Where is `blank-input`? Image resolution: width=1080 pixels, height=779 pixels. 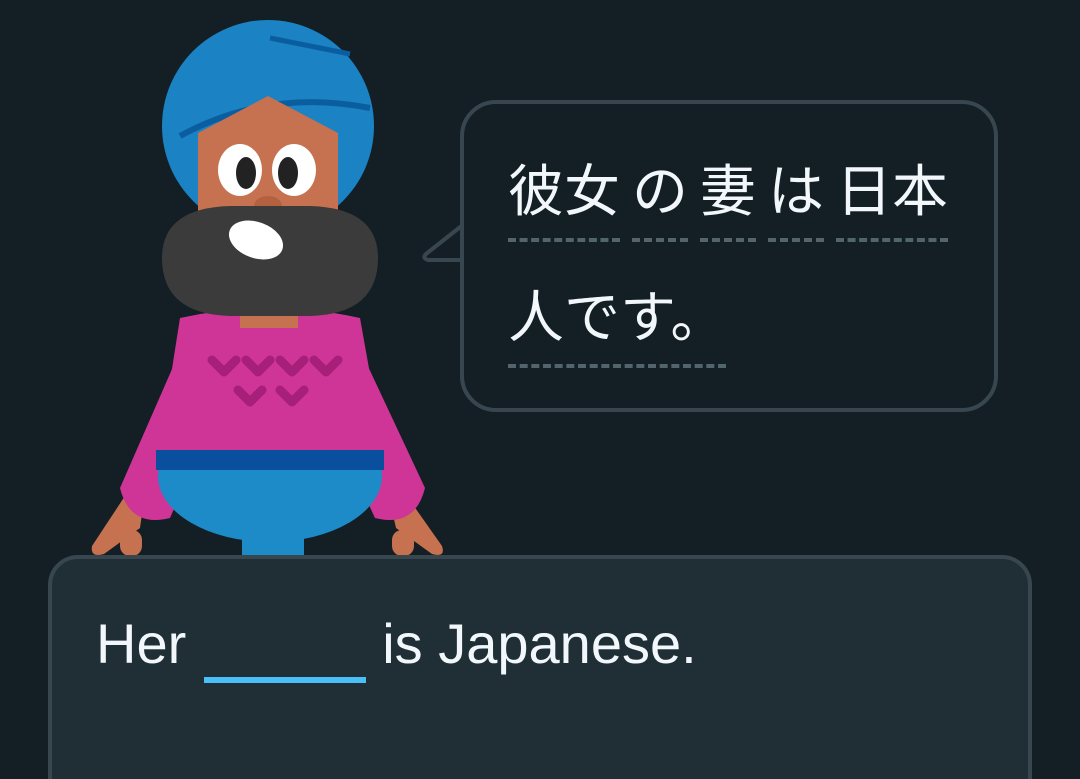
blank-input is located at coordinates (285, 647).